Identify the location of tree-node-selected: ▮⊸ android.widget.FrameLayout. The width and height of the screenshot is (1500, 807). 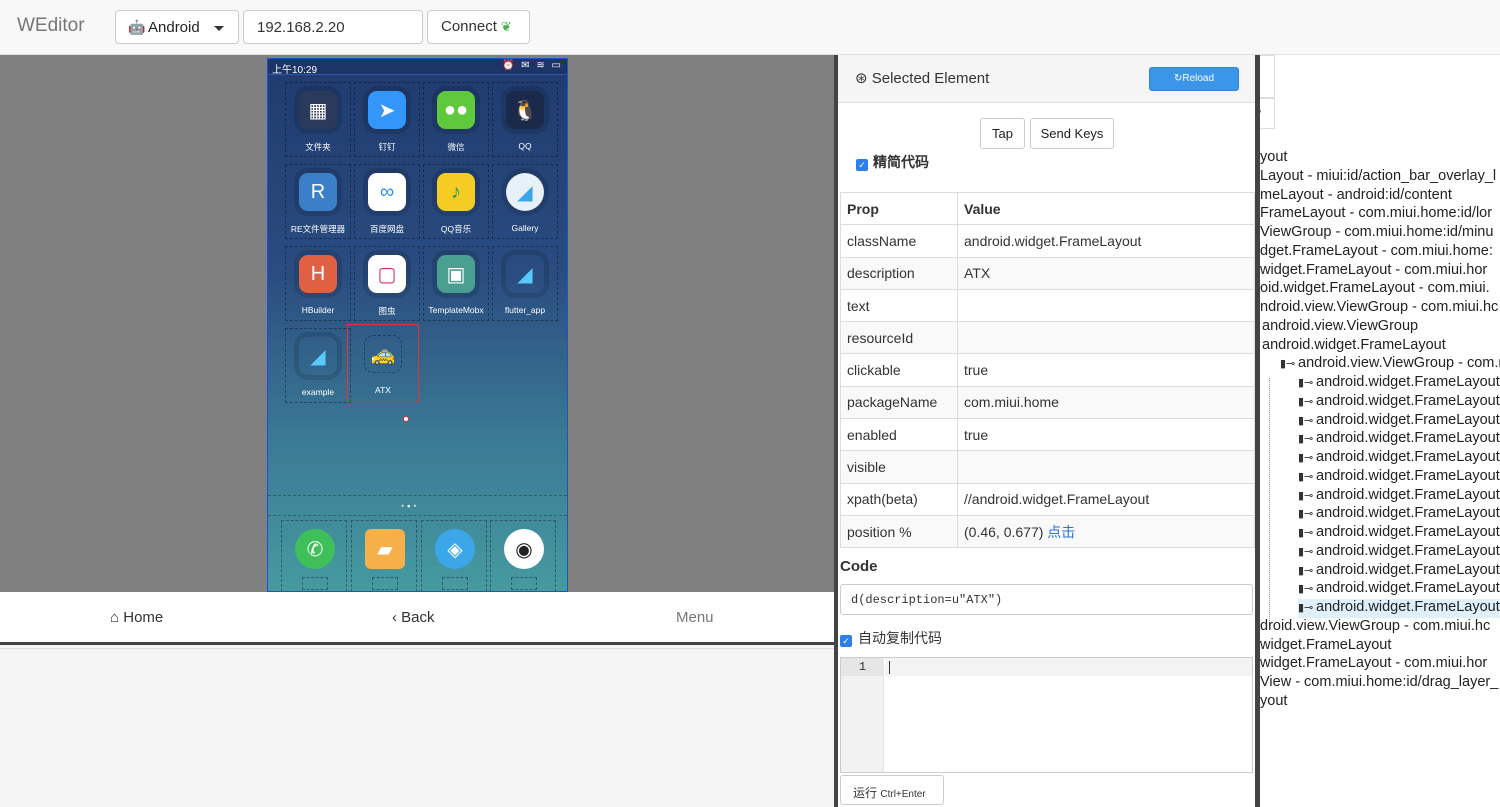
(1399, 608).